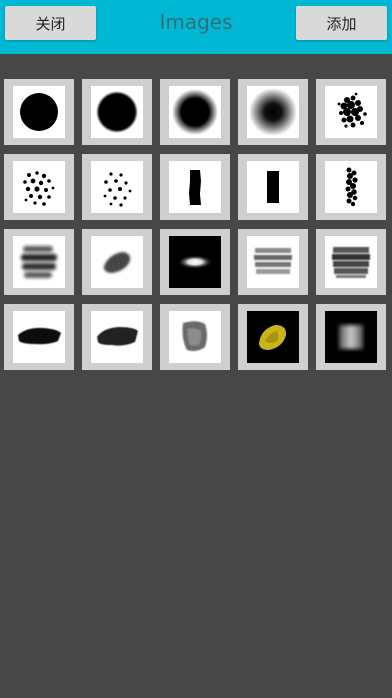 The image size is (392, 698). I want to click on soft-round-brush-thumbnail, so click(195, 112).